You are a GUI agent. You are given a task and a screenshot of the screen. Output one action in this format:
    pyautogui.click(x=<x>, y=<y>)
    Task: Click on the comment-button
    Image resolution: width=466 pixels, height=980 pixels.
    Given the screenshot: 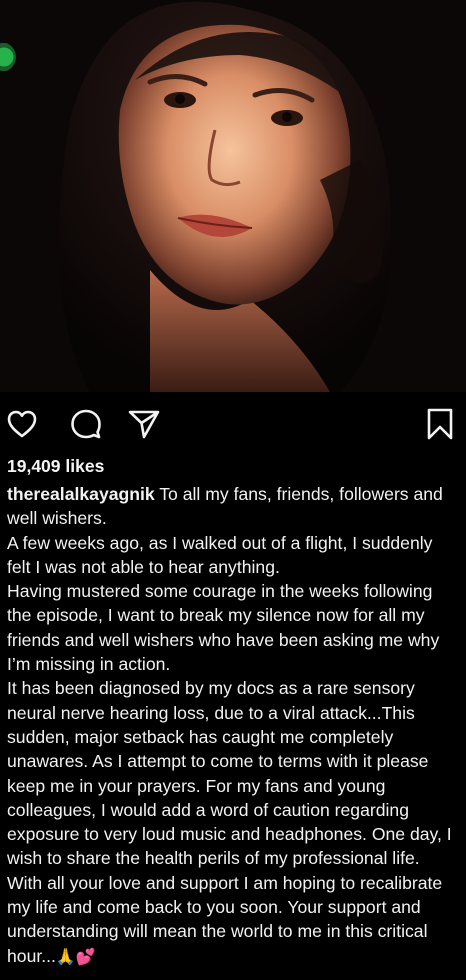 What is the action you would take?
    pyautogui.click(x=86, y=424)
    